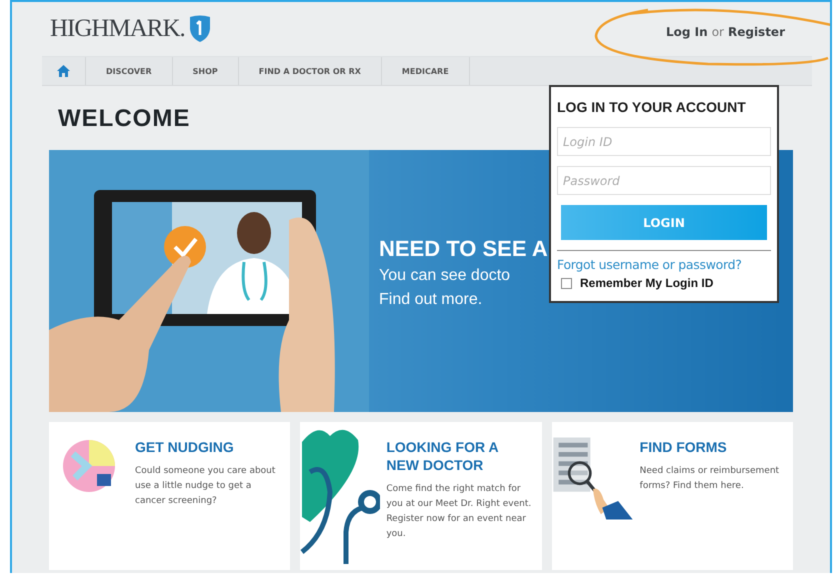  I want to click on hero-text: Find out more., so click(430, 300).